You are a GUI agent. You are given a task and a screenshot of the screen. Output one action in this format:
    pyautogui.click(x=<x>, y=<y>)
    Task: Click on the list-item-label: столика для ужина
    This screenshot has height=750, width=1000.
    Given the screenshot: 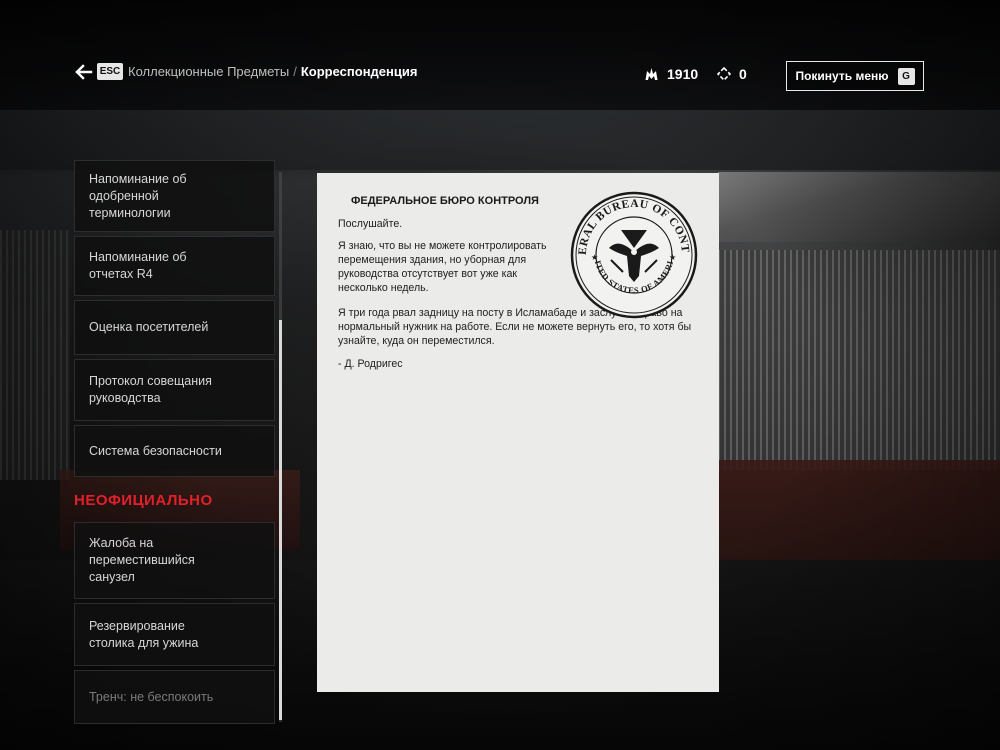 What is the action you would take?
    pyautogui.click(x=144, y=642)
    